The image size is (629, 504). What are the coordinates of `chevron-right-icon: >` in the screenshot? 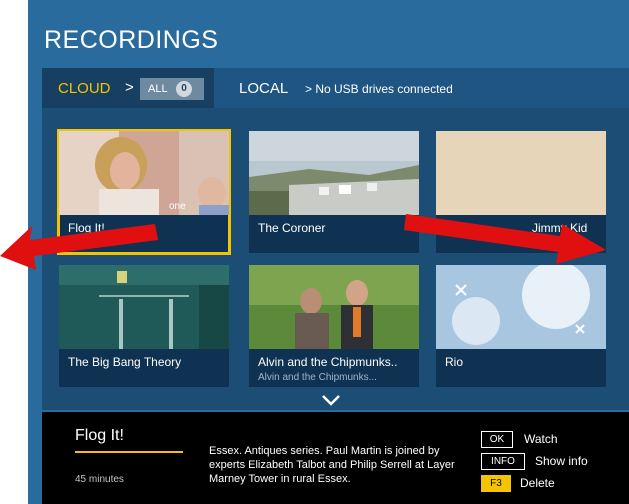 It's located at (129, 87).